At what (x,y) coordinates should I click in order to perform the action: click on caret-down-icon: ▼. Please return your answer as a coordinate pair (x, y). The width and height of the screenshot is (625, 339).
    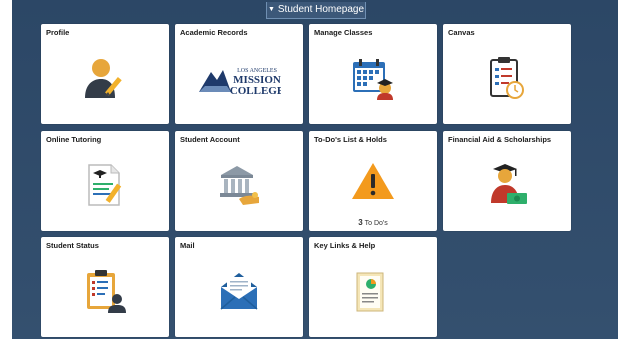
    Looking at the image, I should click on (271, 9).